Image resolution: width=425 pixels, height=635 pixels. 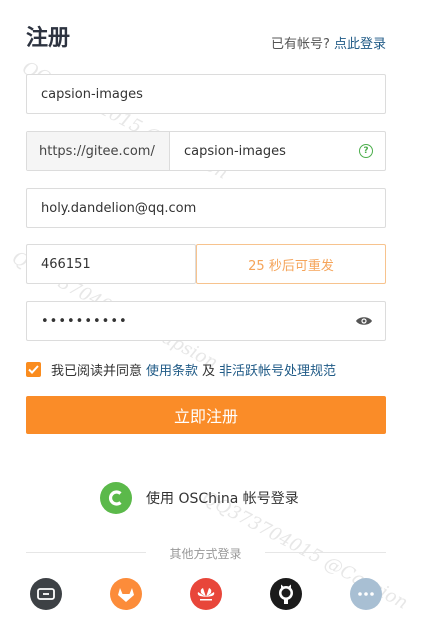 I want to click on verification-code-input, so click(x=111, y=264).